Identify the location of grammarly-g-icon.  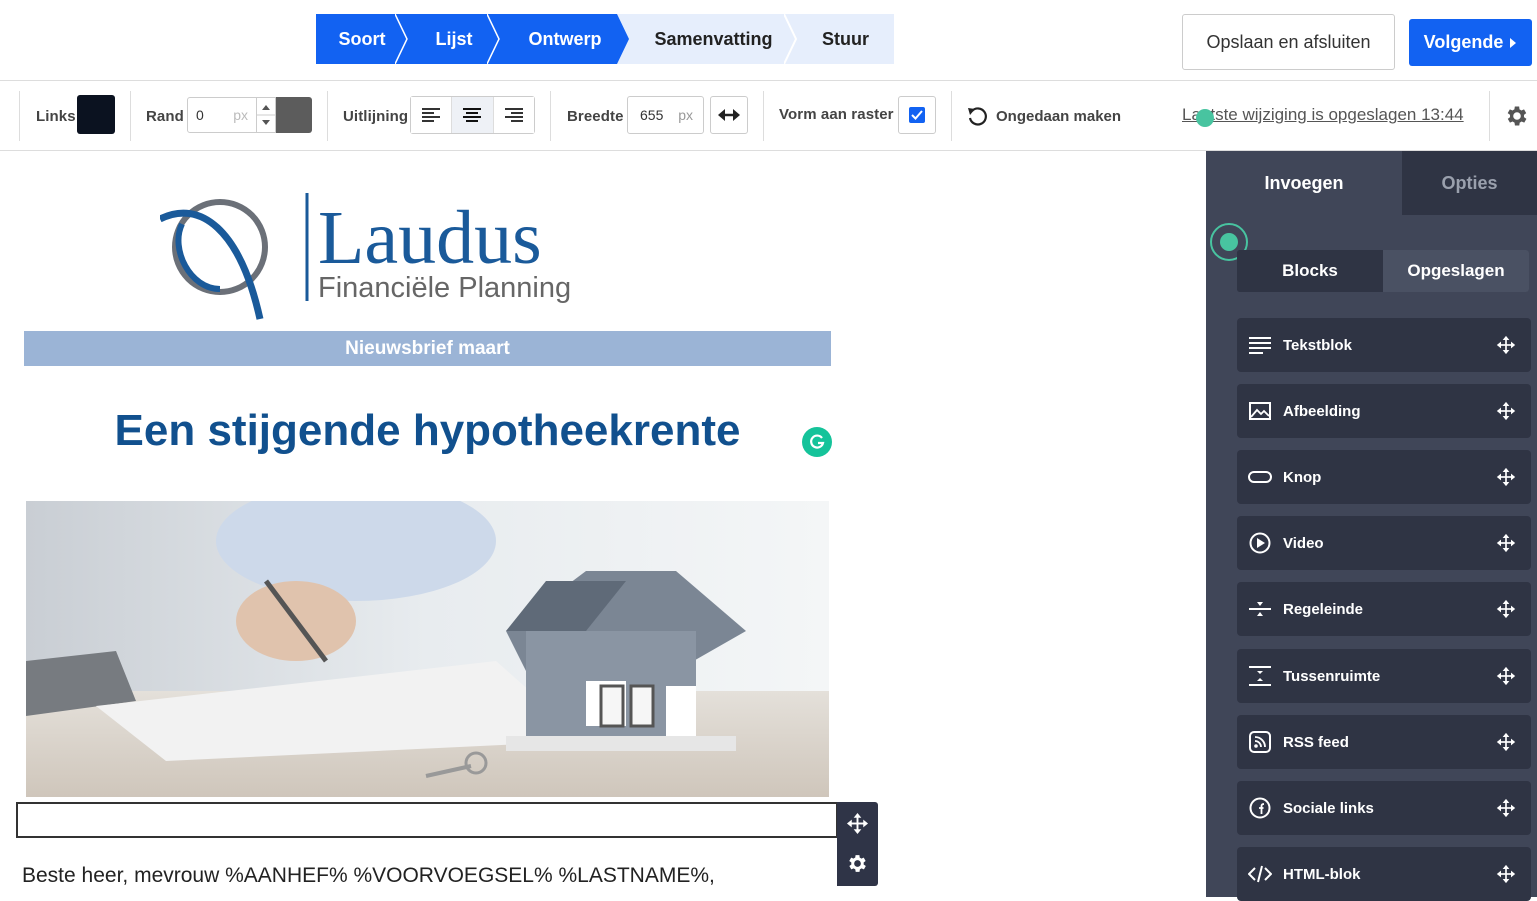
(817, 441).